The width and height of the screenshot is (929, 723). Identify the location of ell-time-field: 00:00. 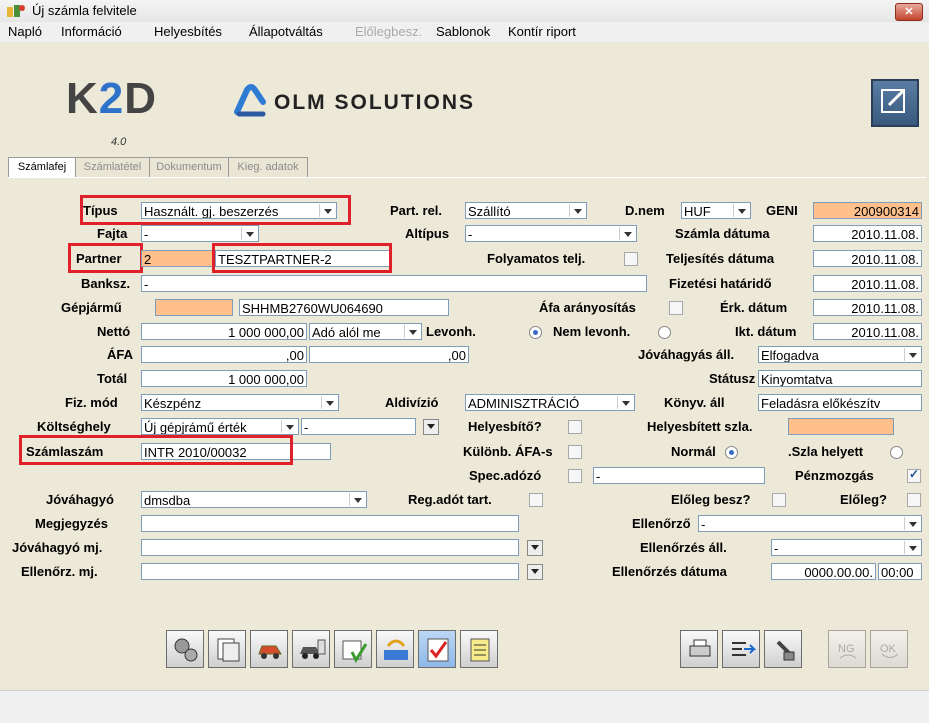
(900, 571).